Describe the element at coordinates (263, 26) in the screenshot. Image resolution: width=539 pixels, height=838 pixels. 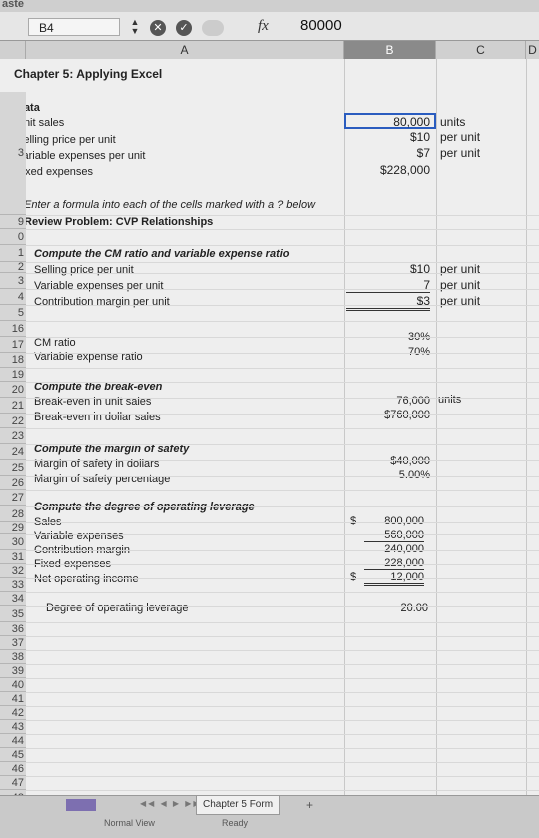
I see `fx-icon: fx` at that location.